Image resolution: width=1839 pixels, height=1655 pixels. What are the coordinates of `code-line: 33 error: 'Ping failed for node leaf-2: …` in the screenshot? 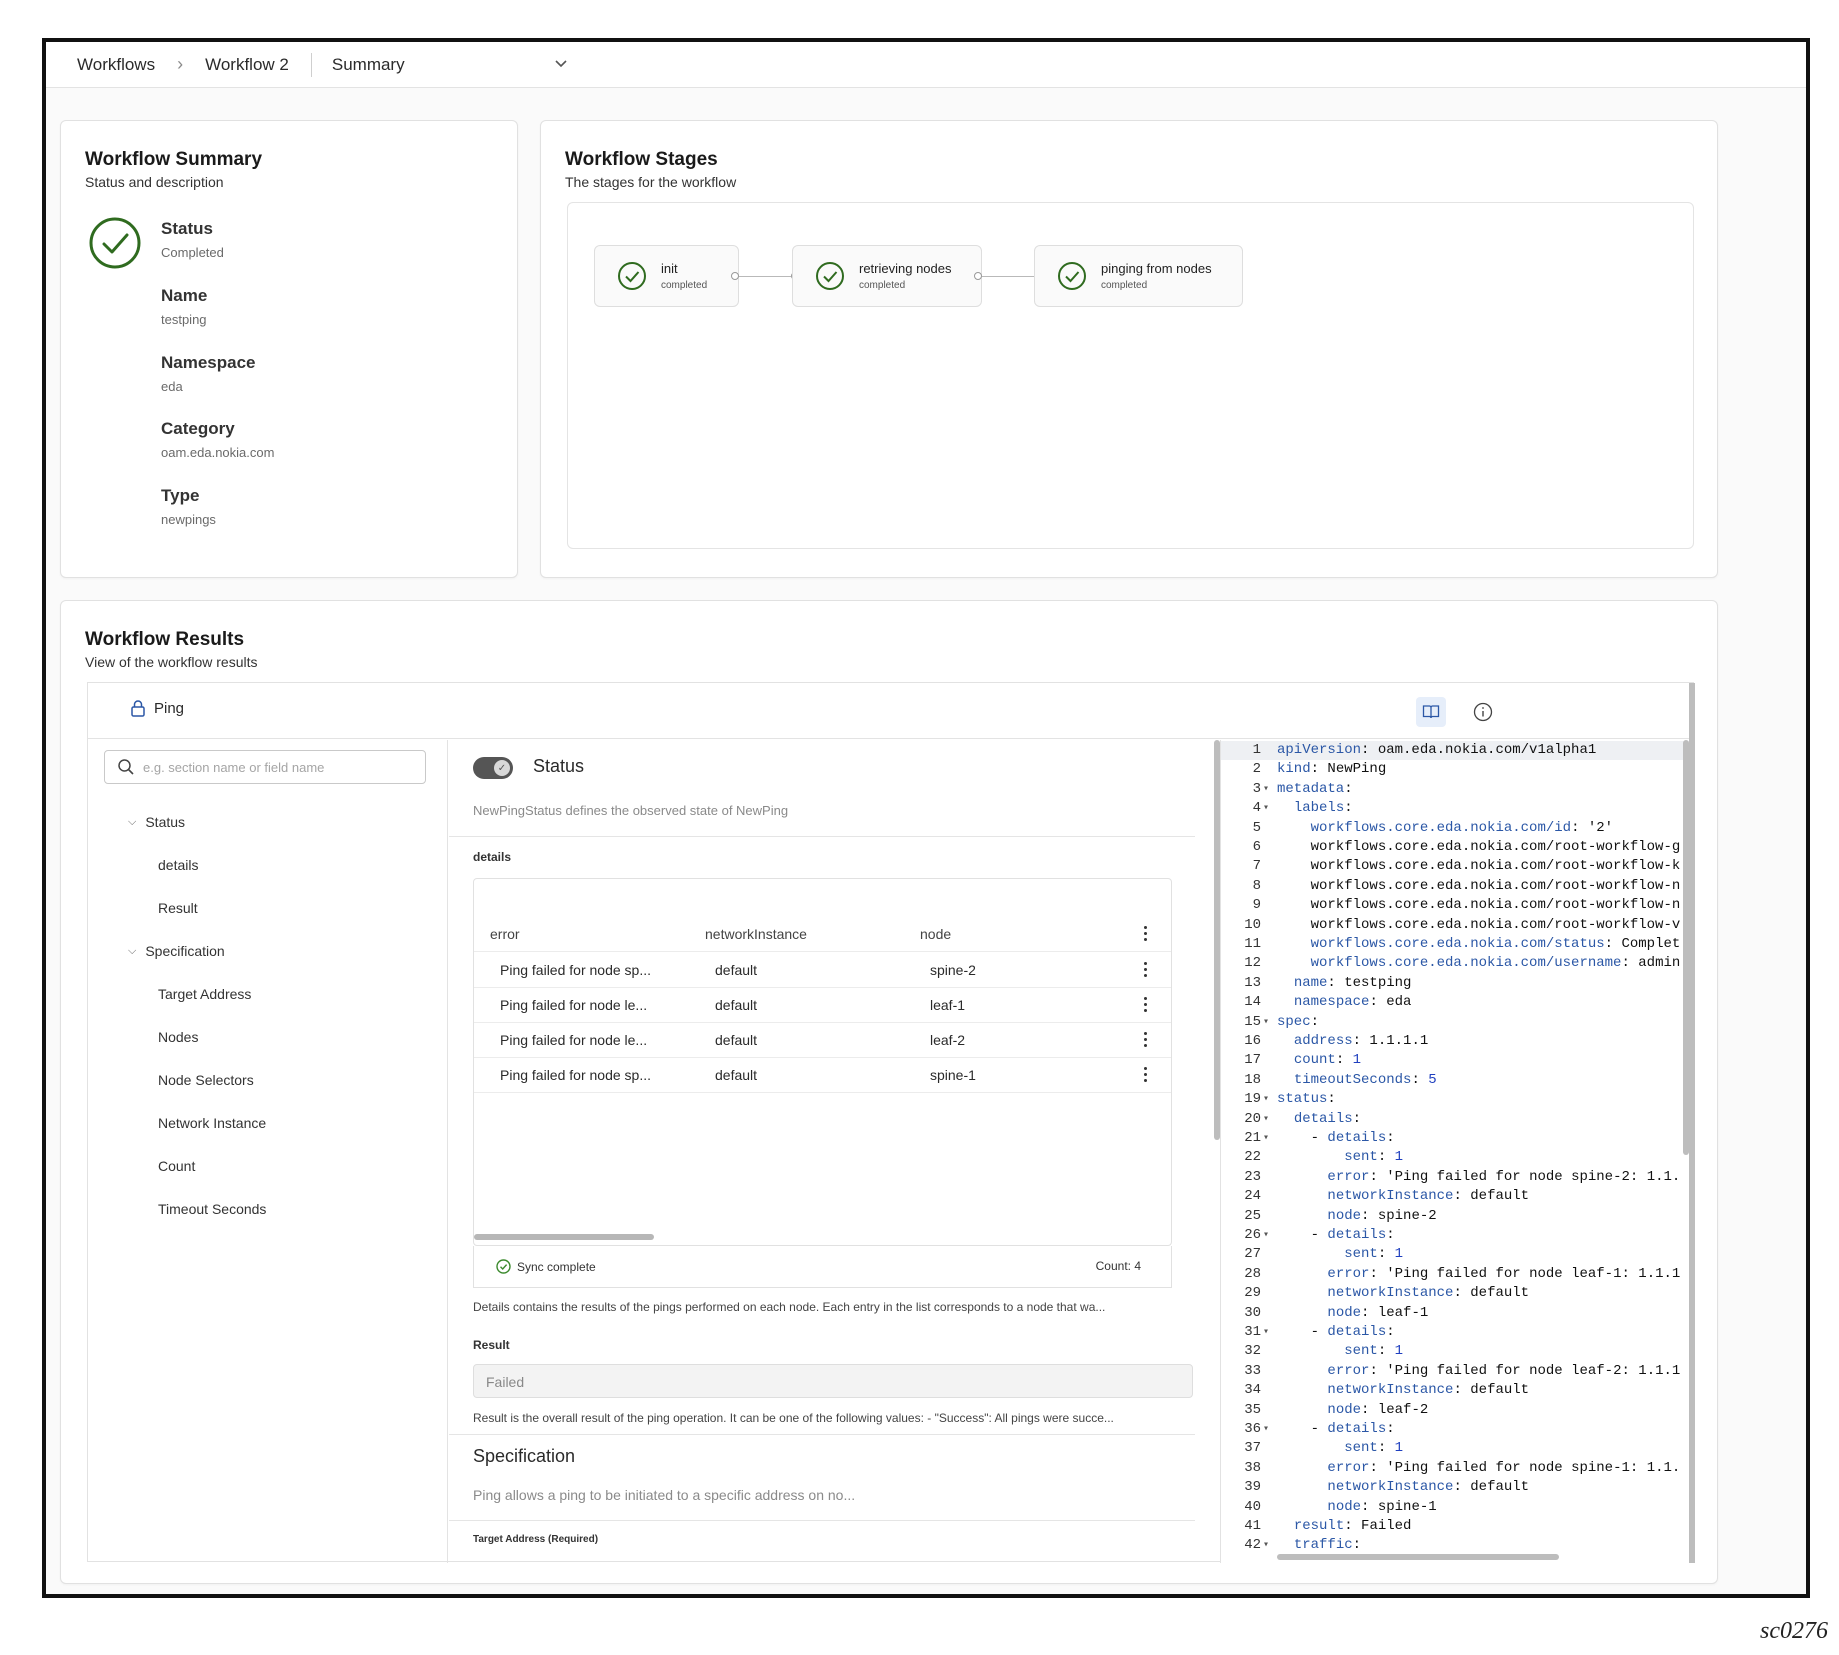 It's located at (1455, 1371).